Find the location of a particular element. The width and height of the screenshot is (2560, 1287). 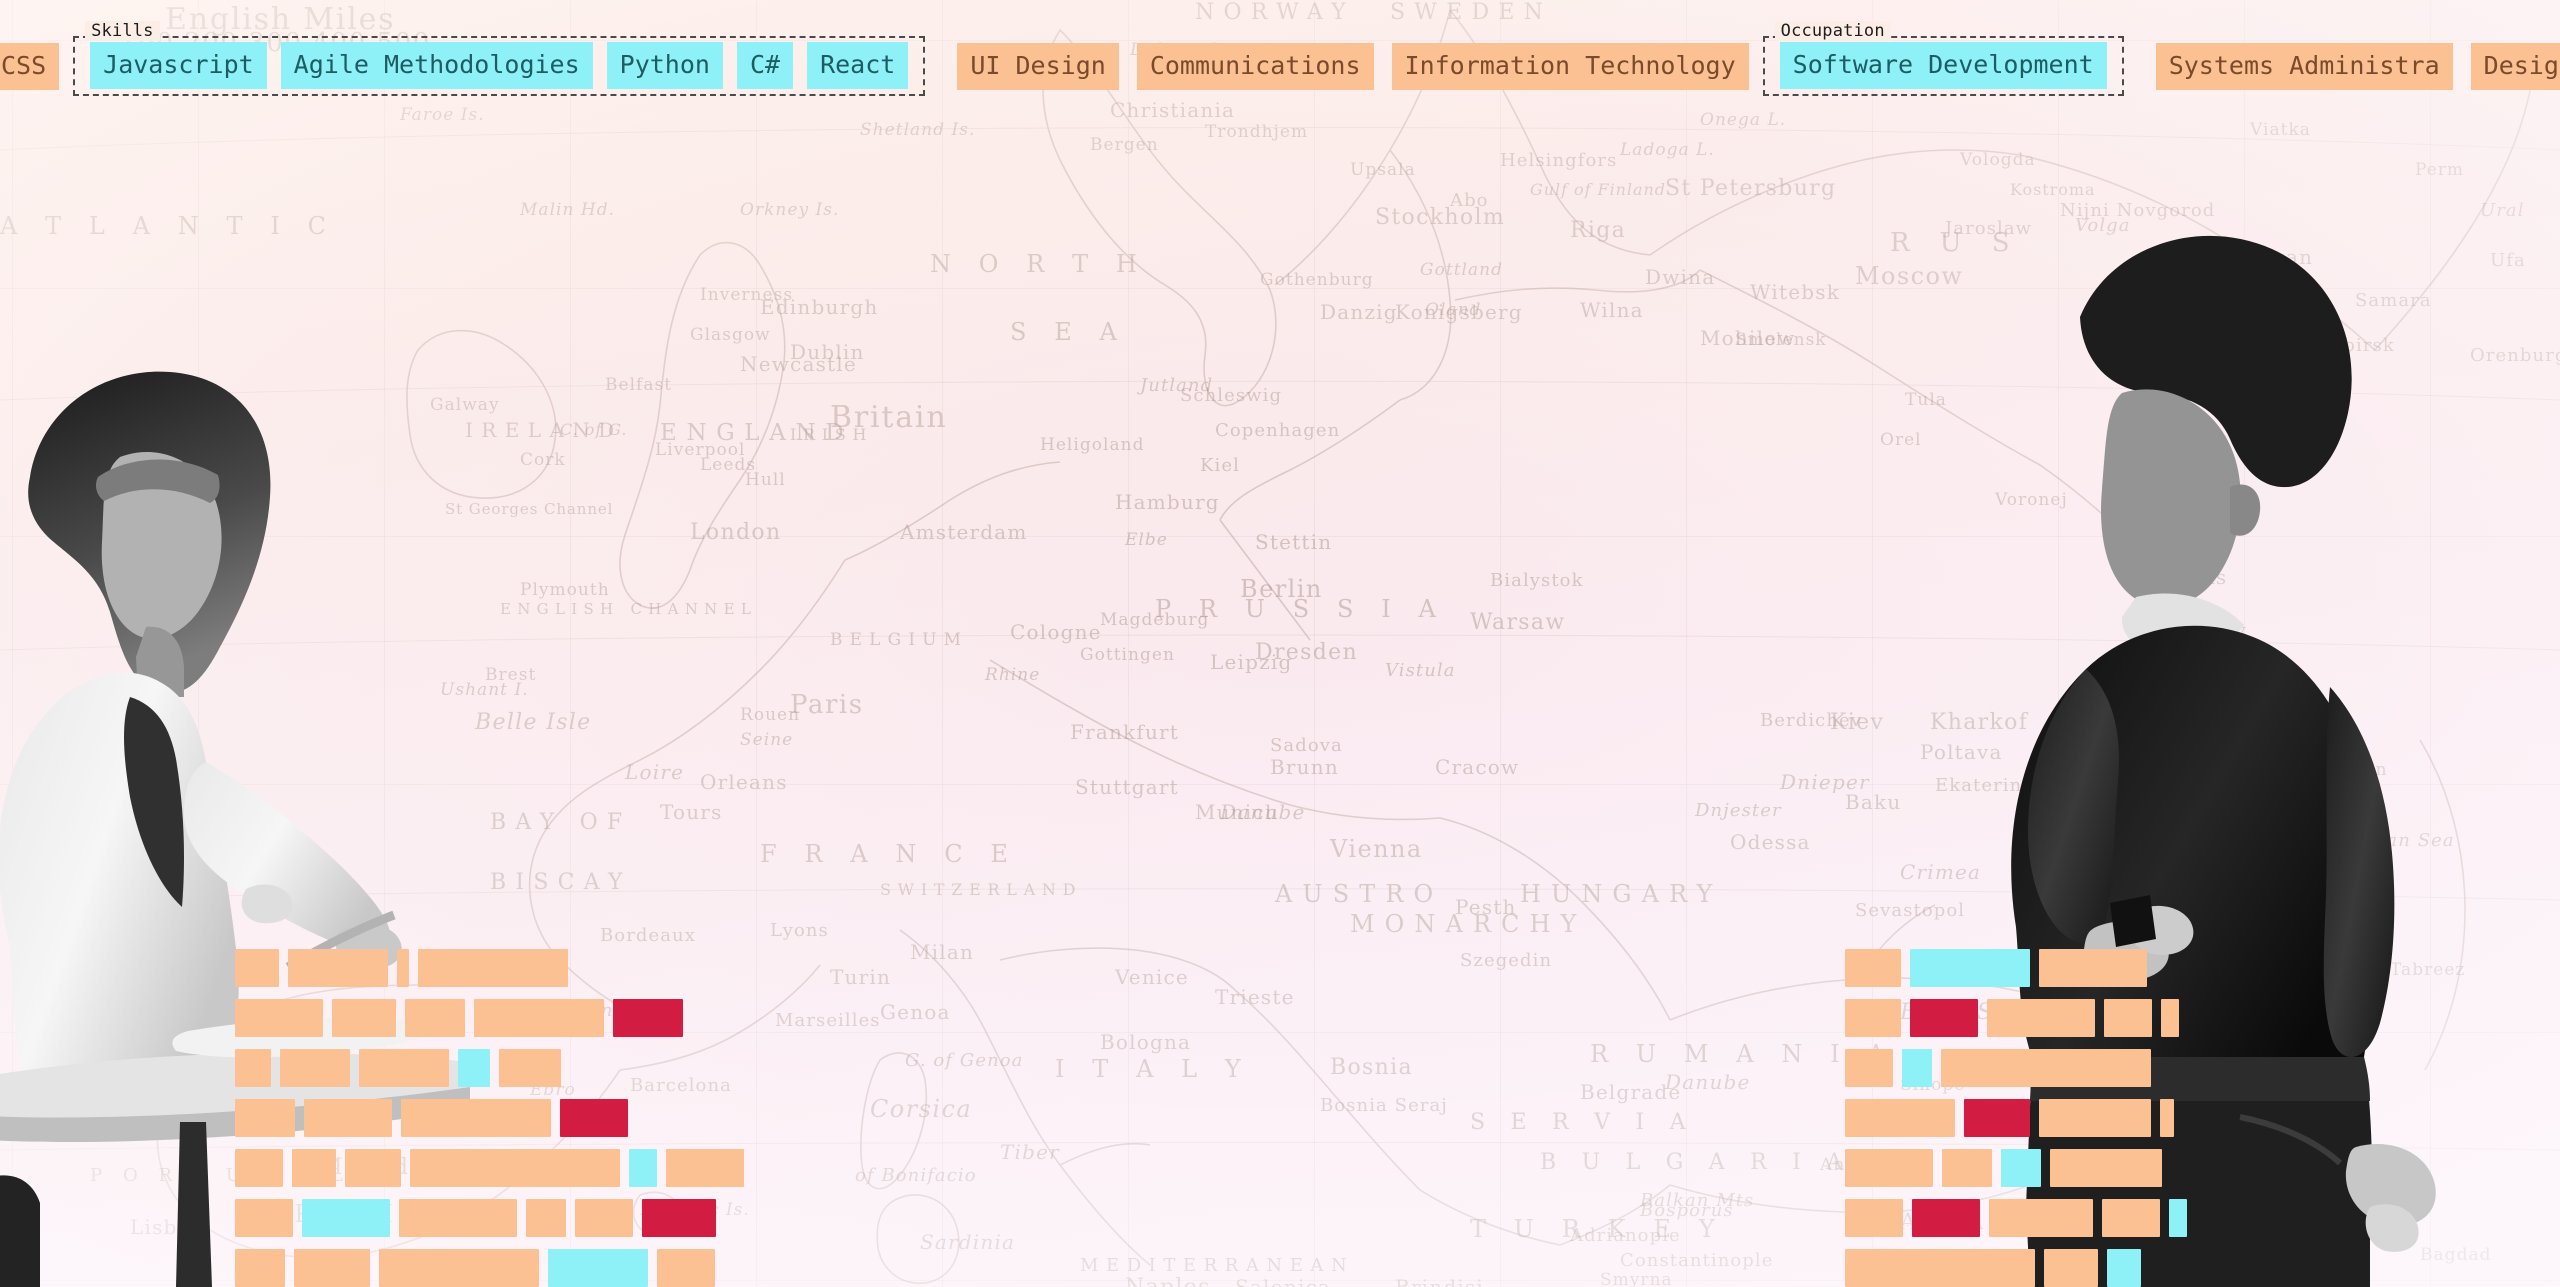

occupation-group-box: Occupation Software Development is located at coordinates (1943, 58).